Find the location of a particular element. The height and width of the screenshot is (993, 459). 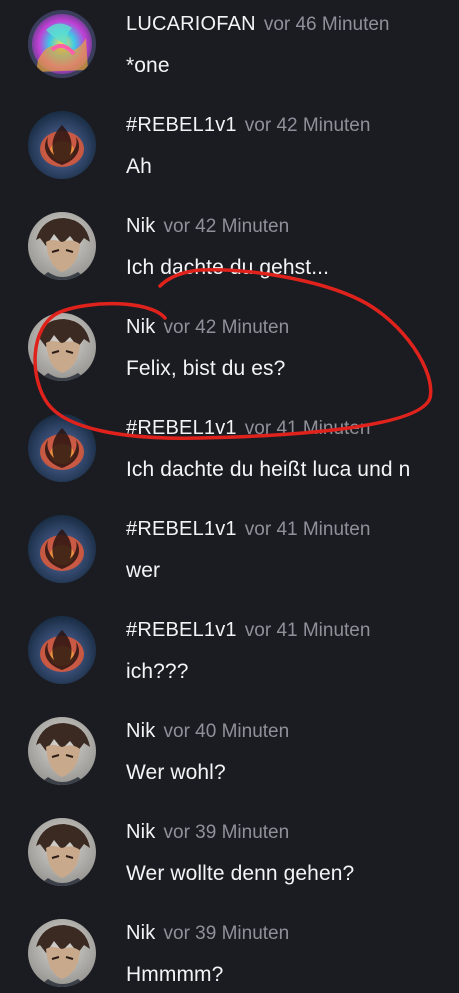

message-item: Nik vor 39 Minuten Hmmmm? is located at coordinates (229, 951).